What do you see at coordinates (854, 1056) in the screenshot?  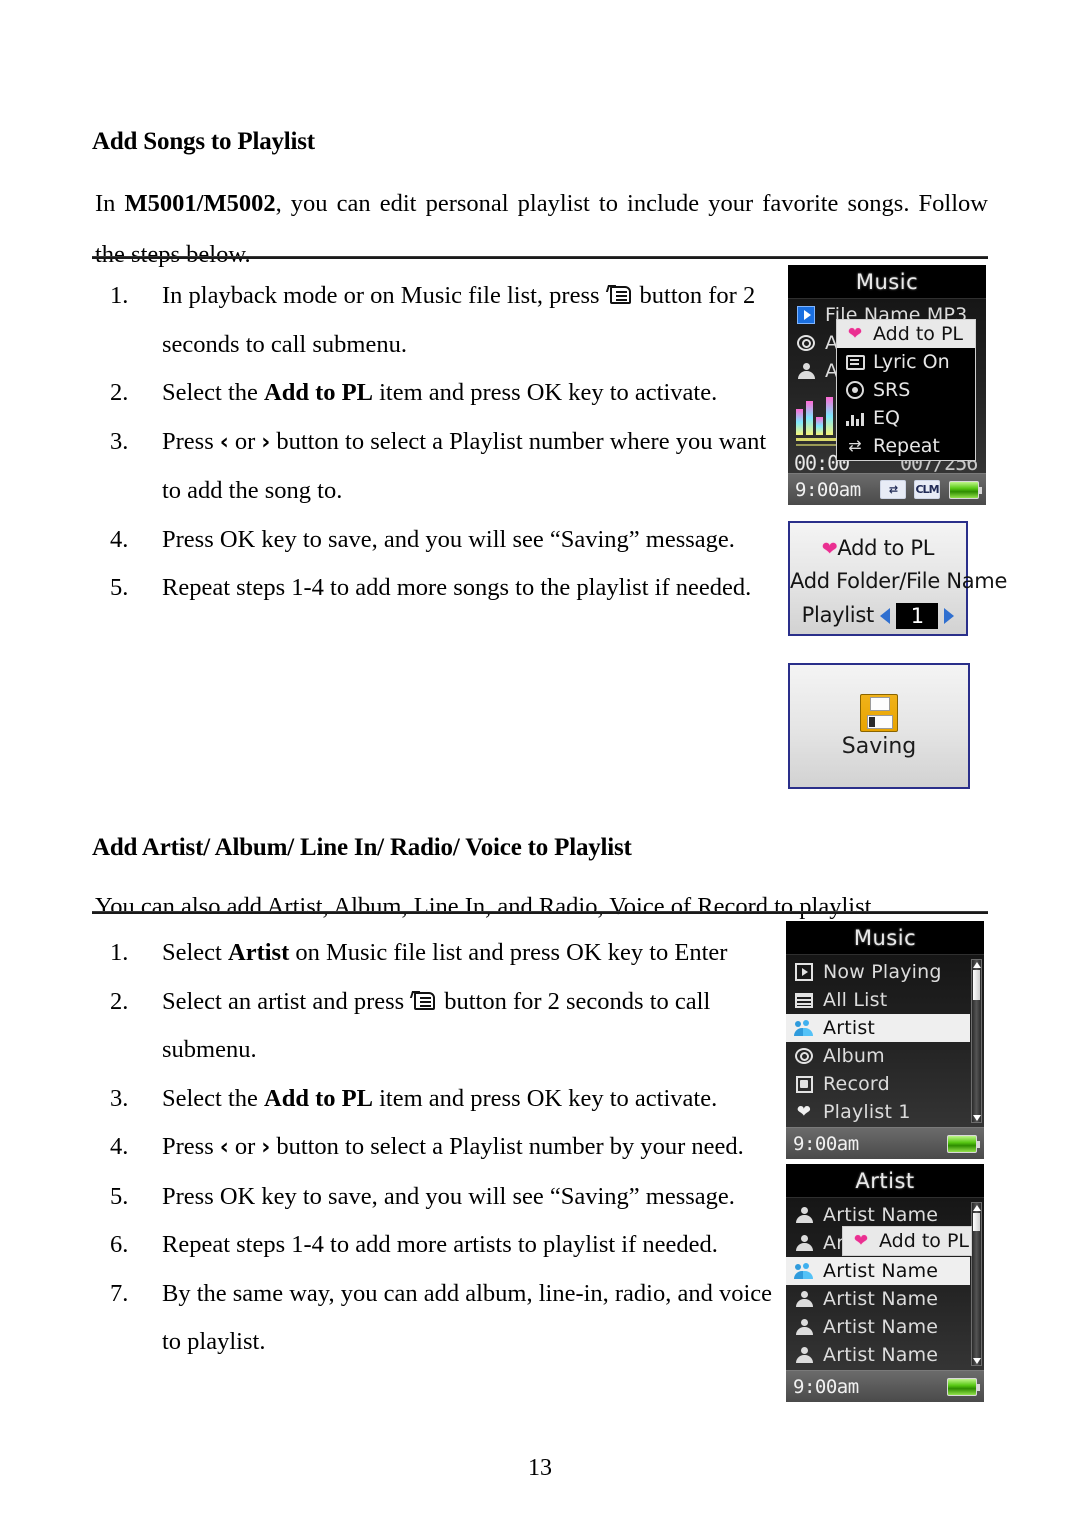 I see `list-item-label: Album` at bounding box center [854, 1056].